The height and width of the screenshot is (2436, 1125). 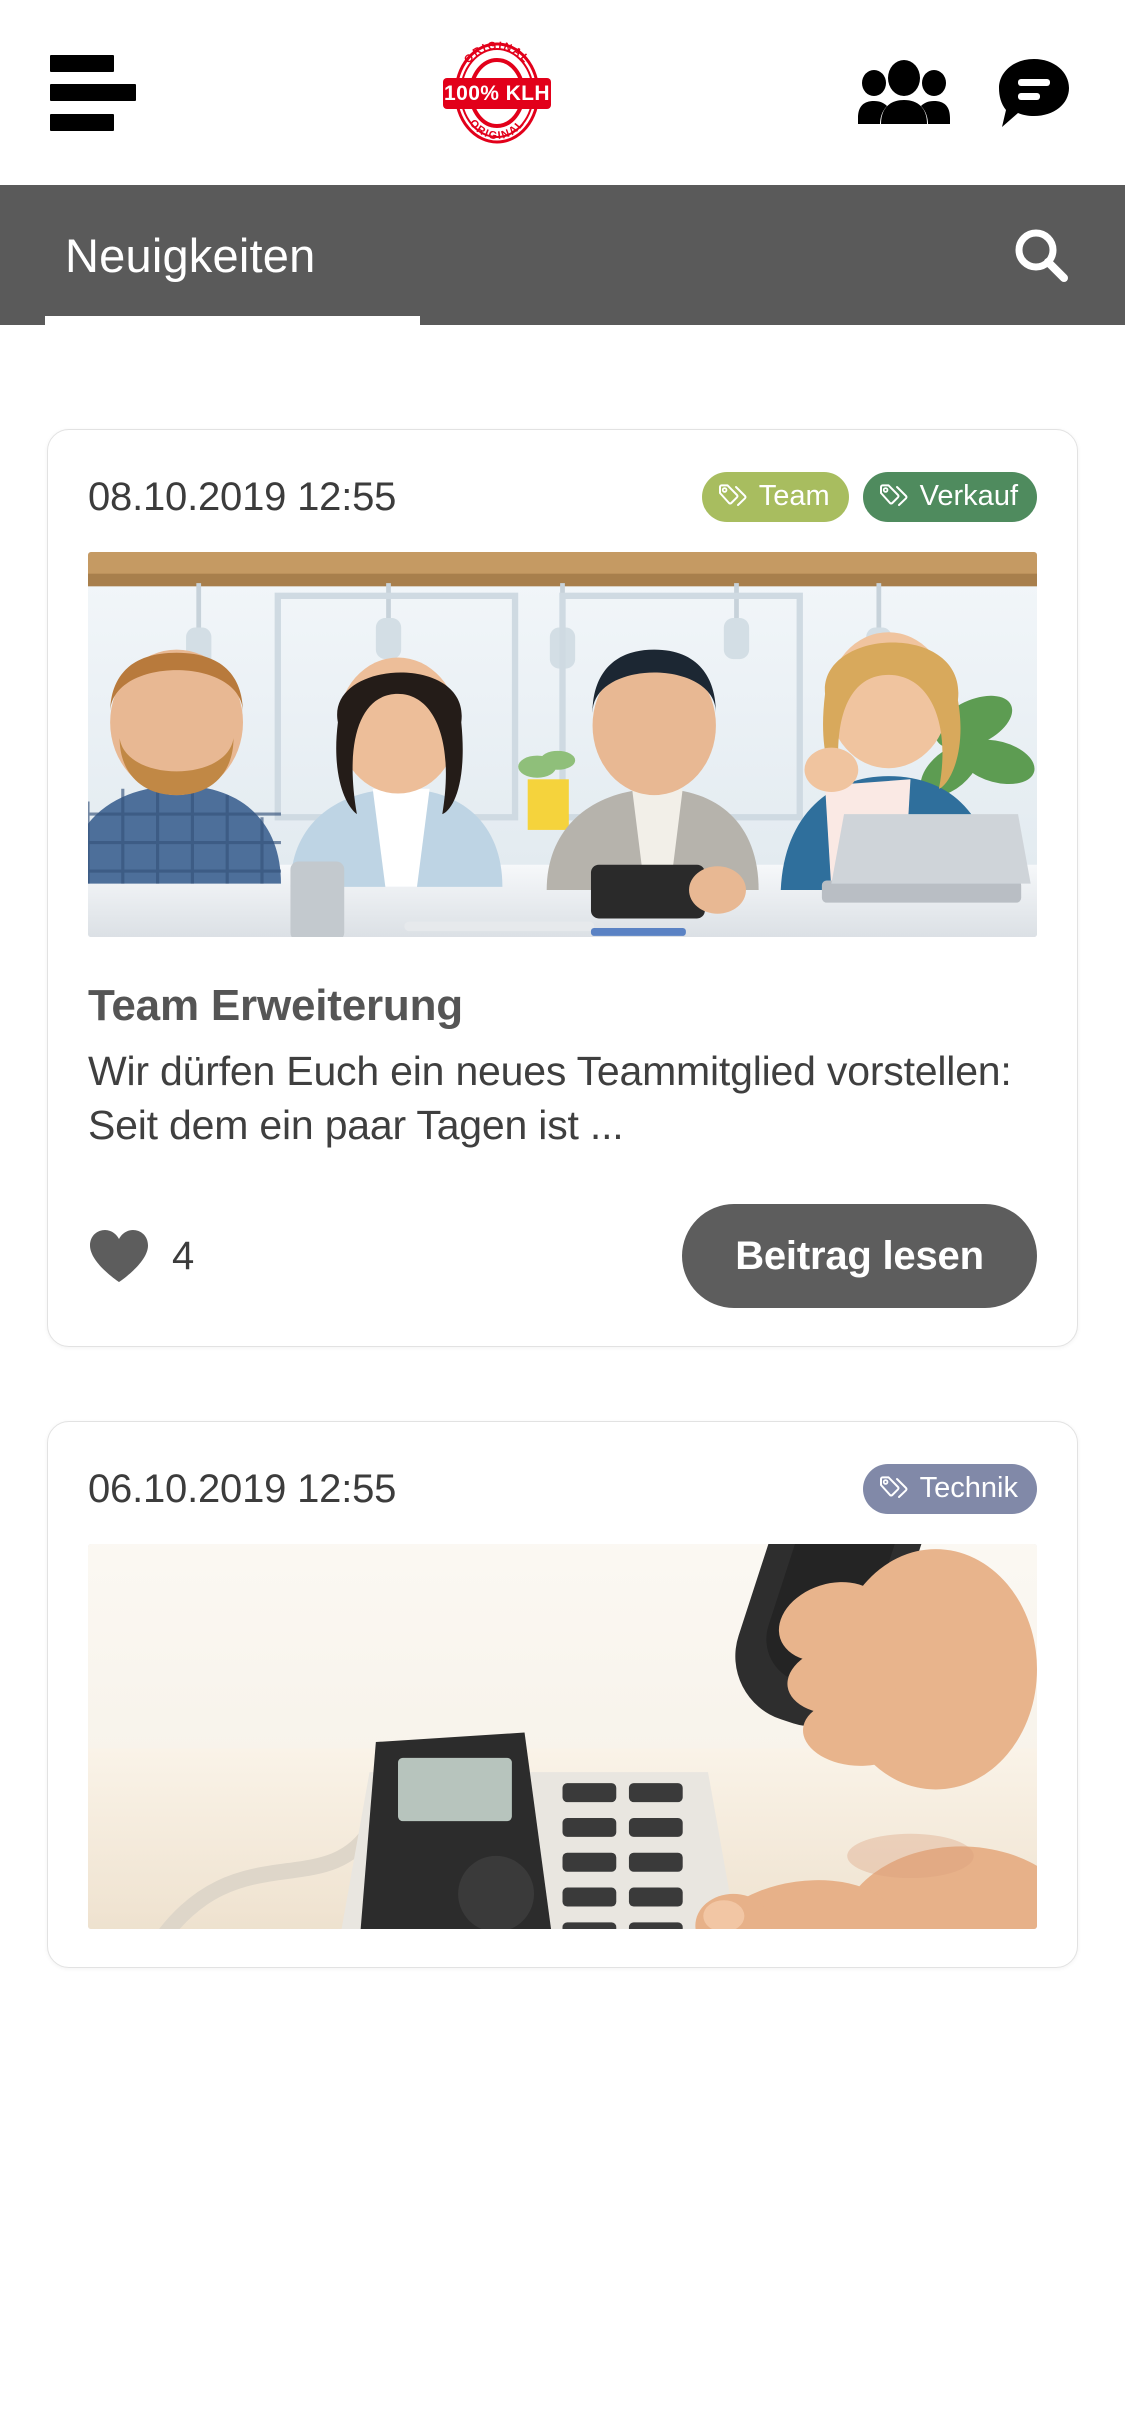 I want to click on tab-neuigkeiten: Neuigkeiten, so click(x=180, y=255).